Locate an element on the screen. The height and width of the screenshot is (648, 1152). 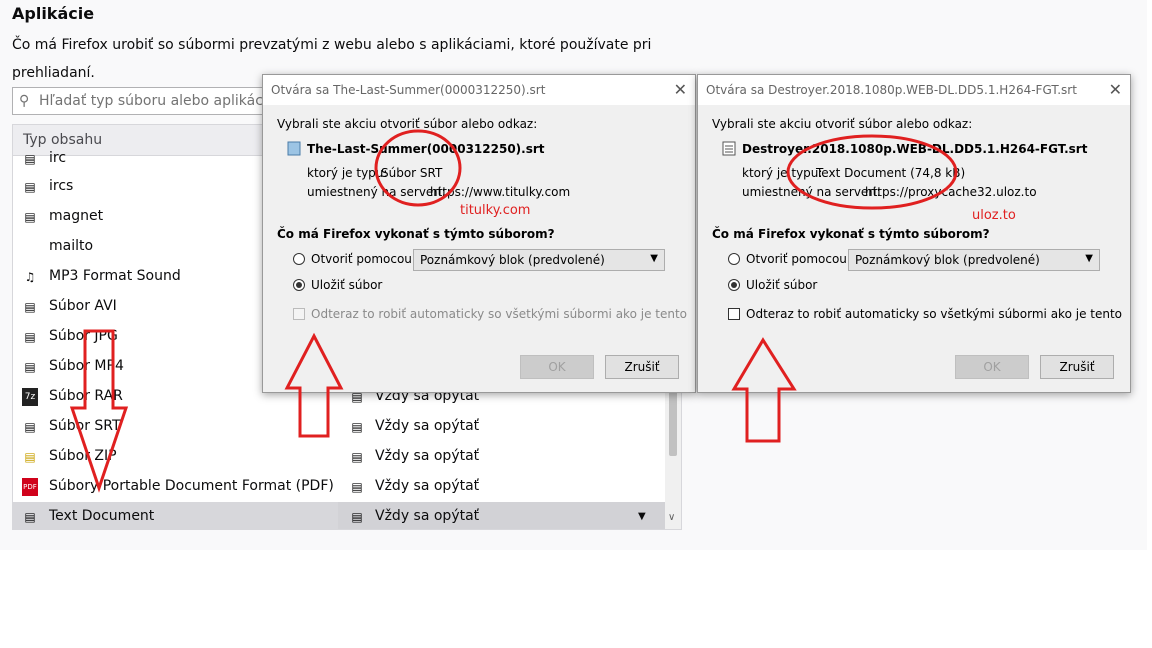
arrow-down-annotation is located at coordinates (99, 411).